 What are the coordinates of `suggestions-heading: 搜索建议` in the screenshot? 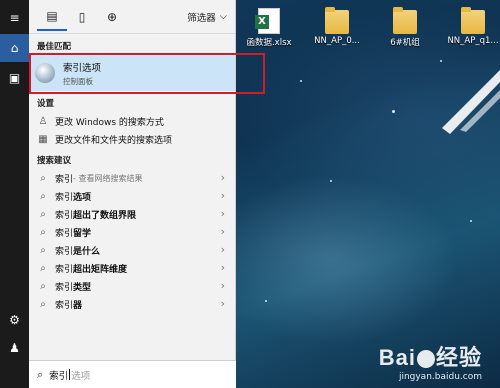 It's located at (54, 161).